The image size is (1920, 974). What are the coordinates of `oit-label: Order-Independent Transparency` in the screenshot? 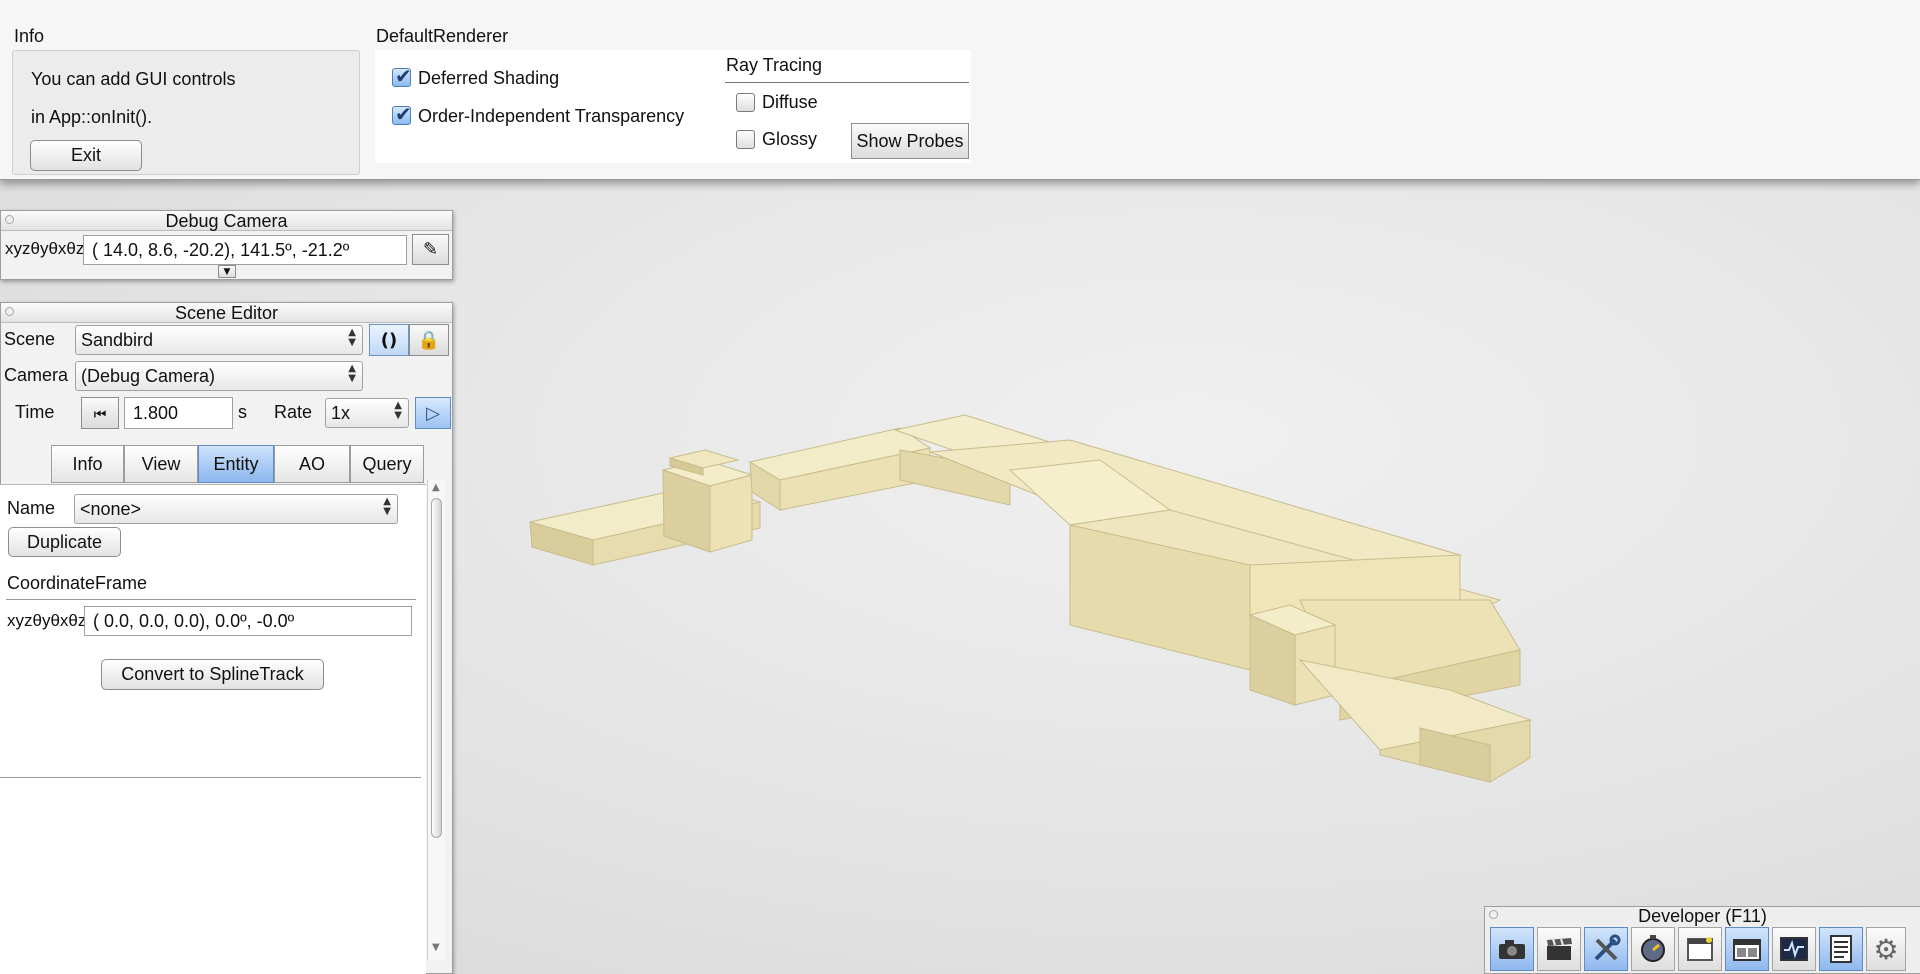 It's located at (551, 116).